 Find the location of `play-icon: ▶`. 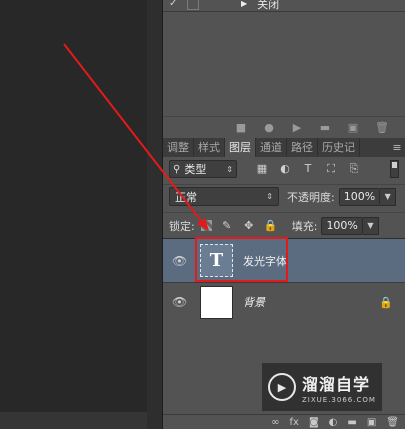

play-icon: ▶ is located at coordinates (297, 127).